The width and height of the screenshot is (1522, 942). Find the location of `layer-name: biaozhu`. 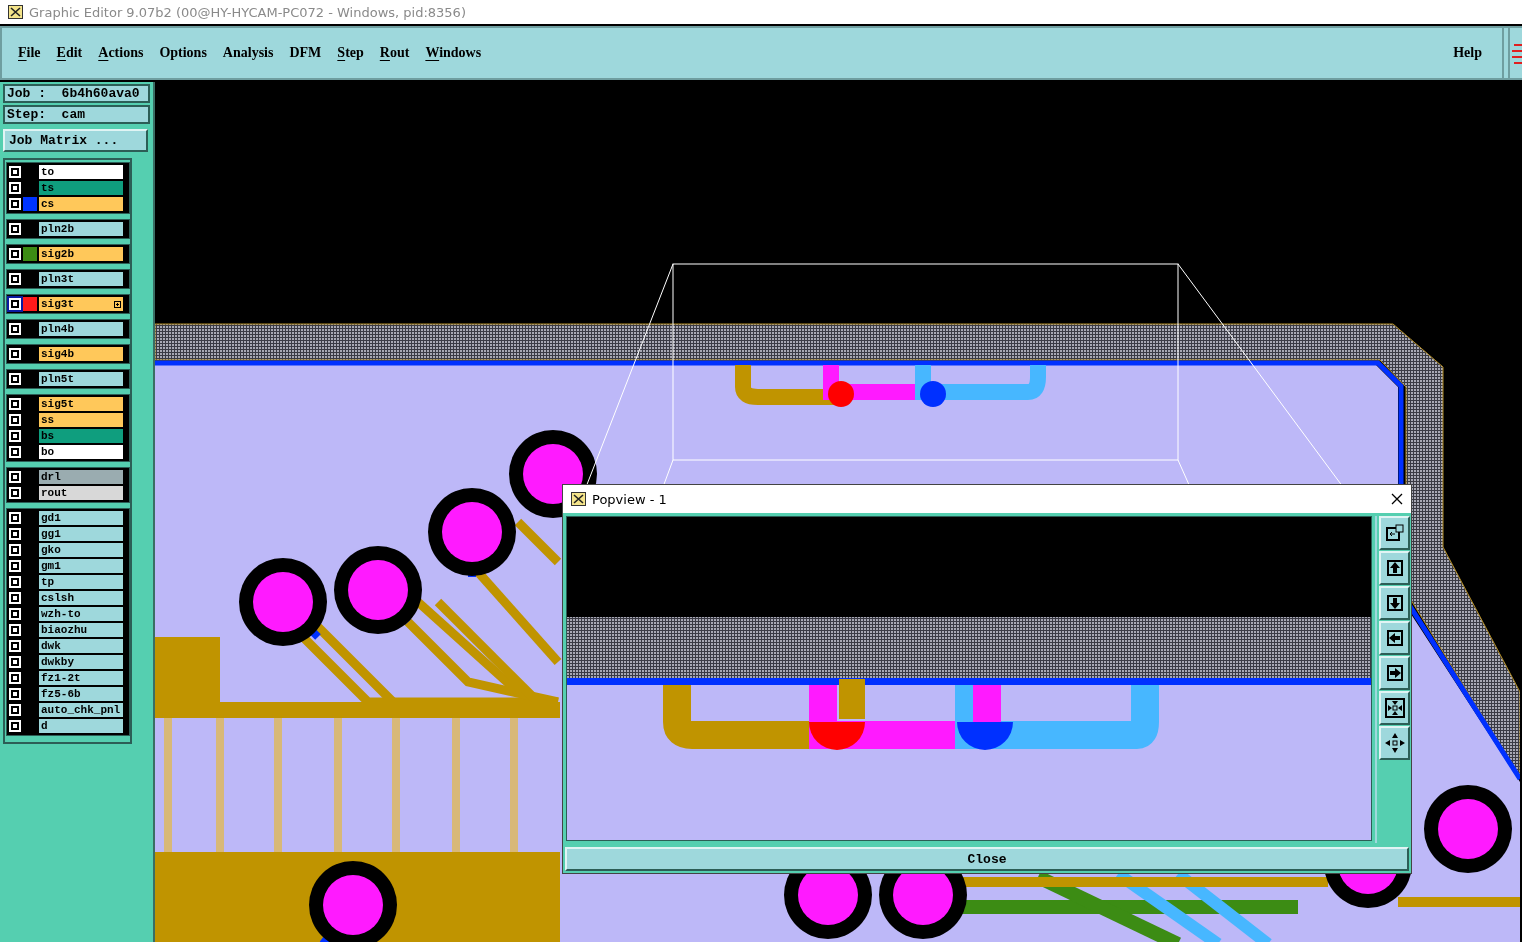

layer-name: biaozhu is located at coordinates (81, 630).